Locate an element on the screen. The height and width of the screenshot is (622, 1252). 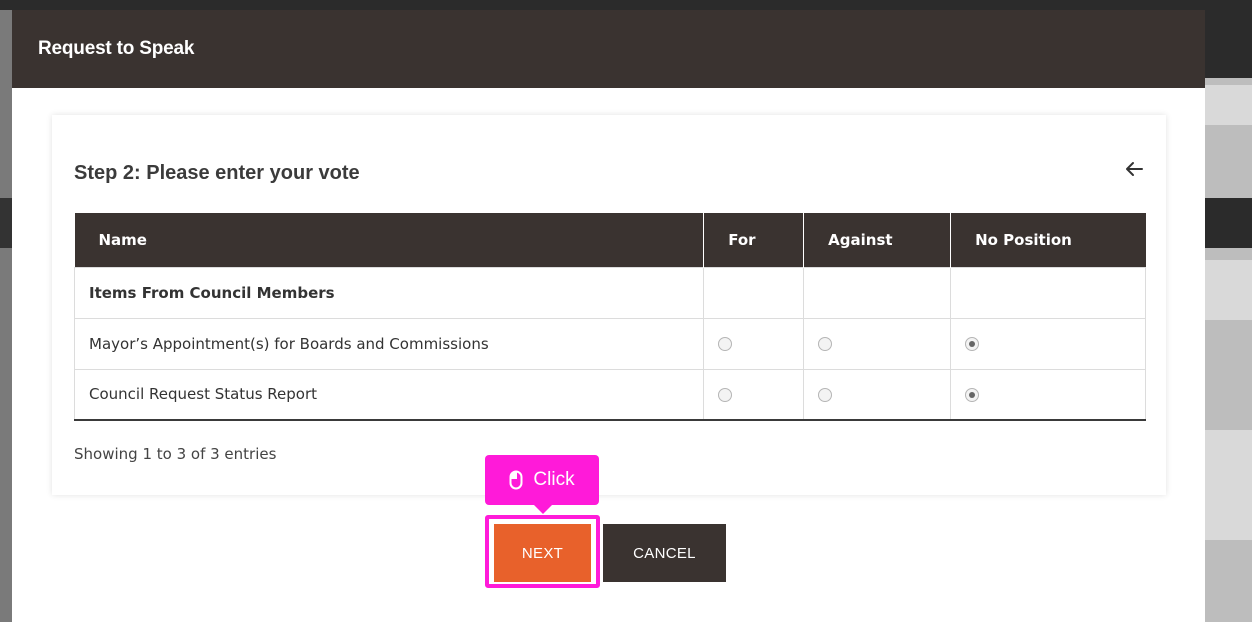
table-group-row: Items From Council Members is located at coordinates (609, 292).